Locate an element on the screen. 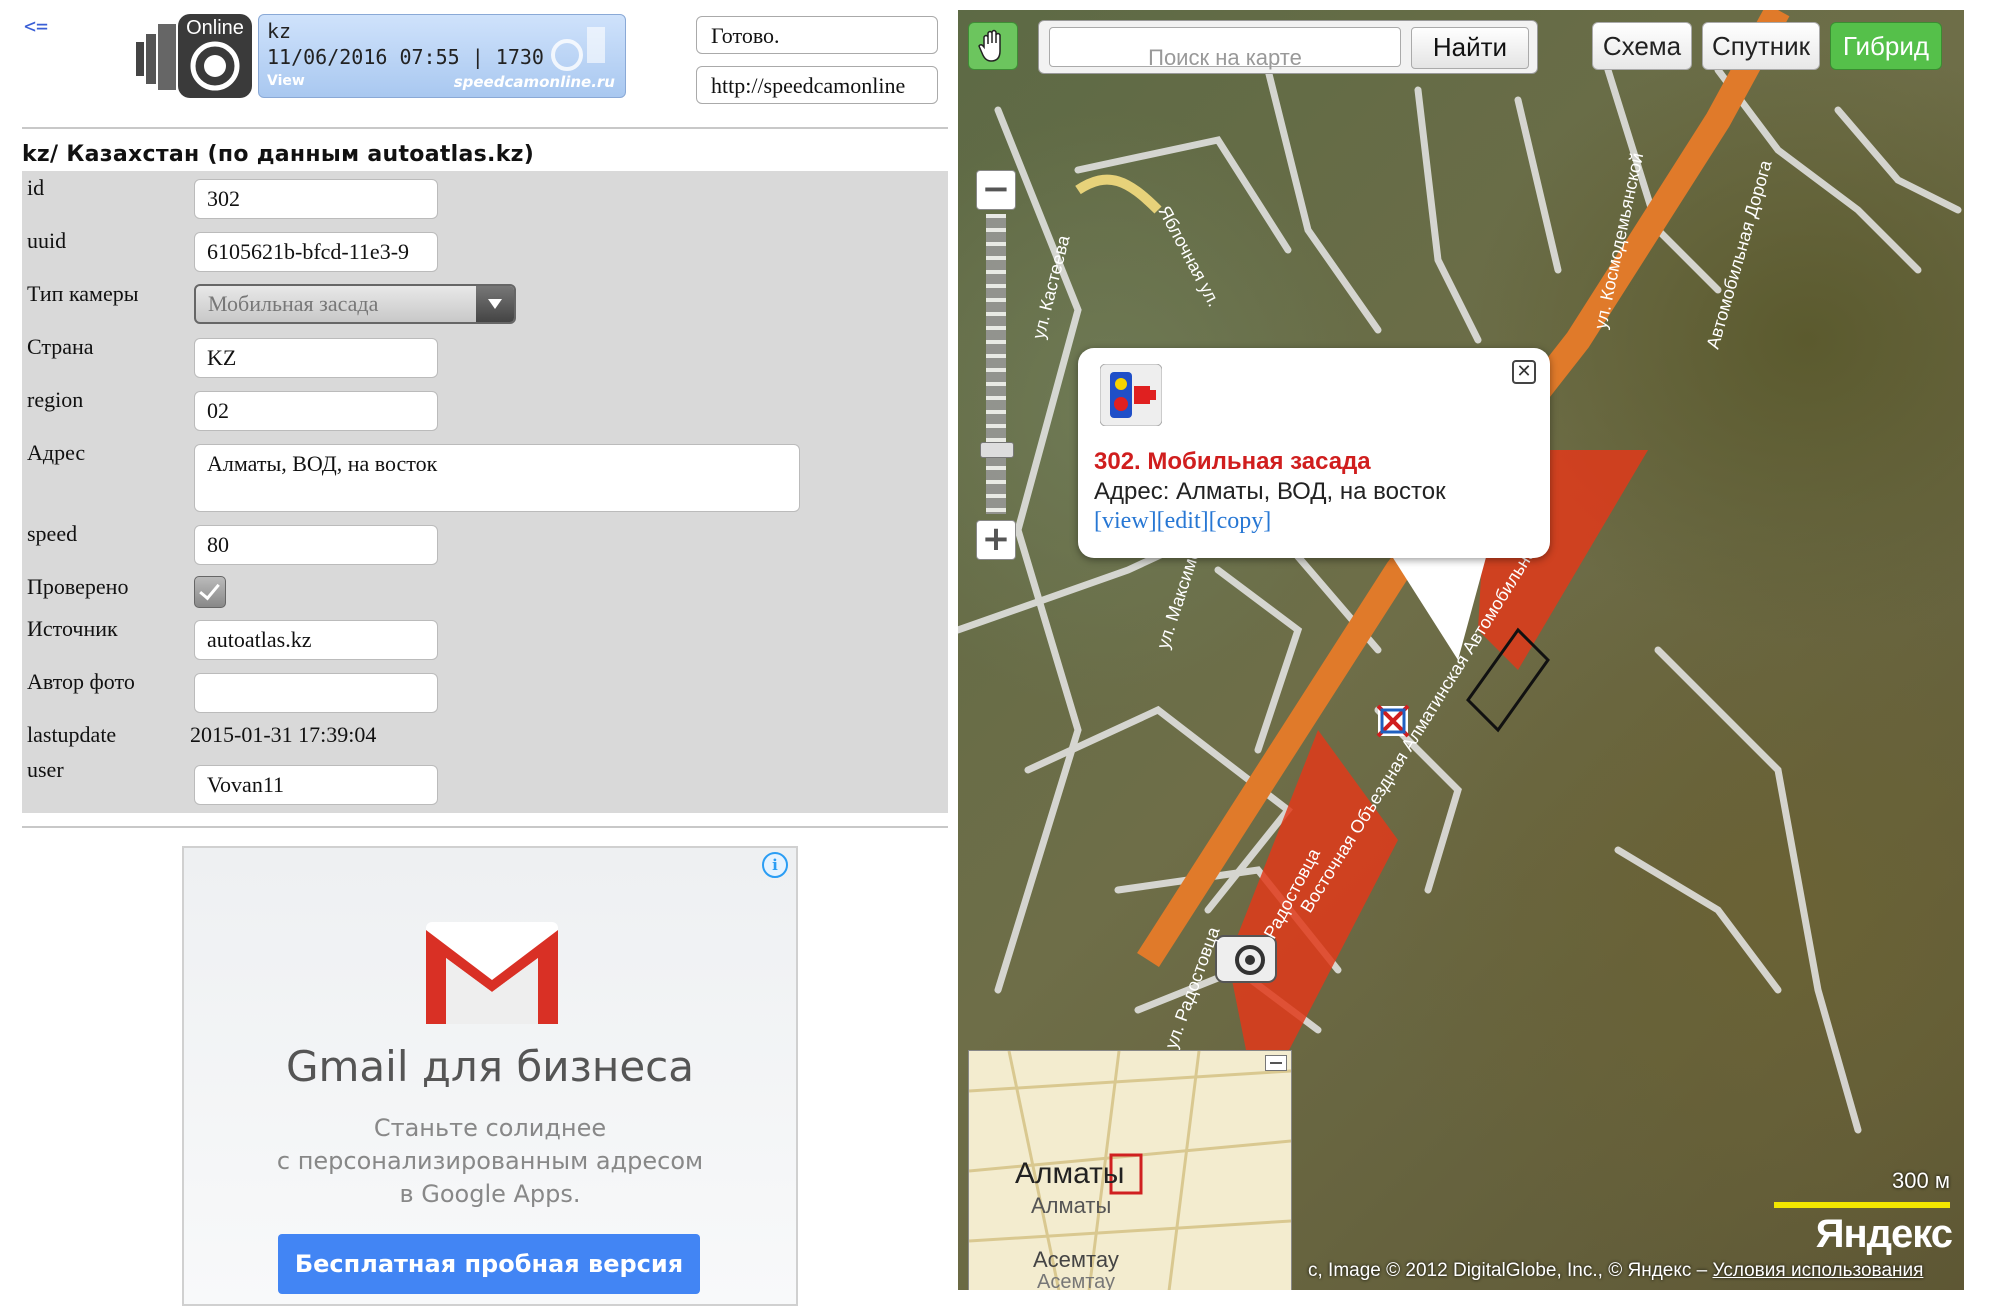  ticker-site: speedcamonline.ru is located at coordinates (534, 82).